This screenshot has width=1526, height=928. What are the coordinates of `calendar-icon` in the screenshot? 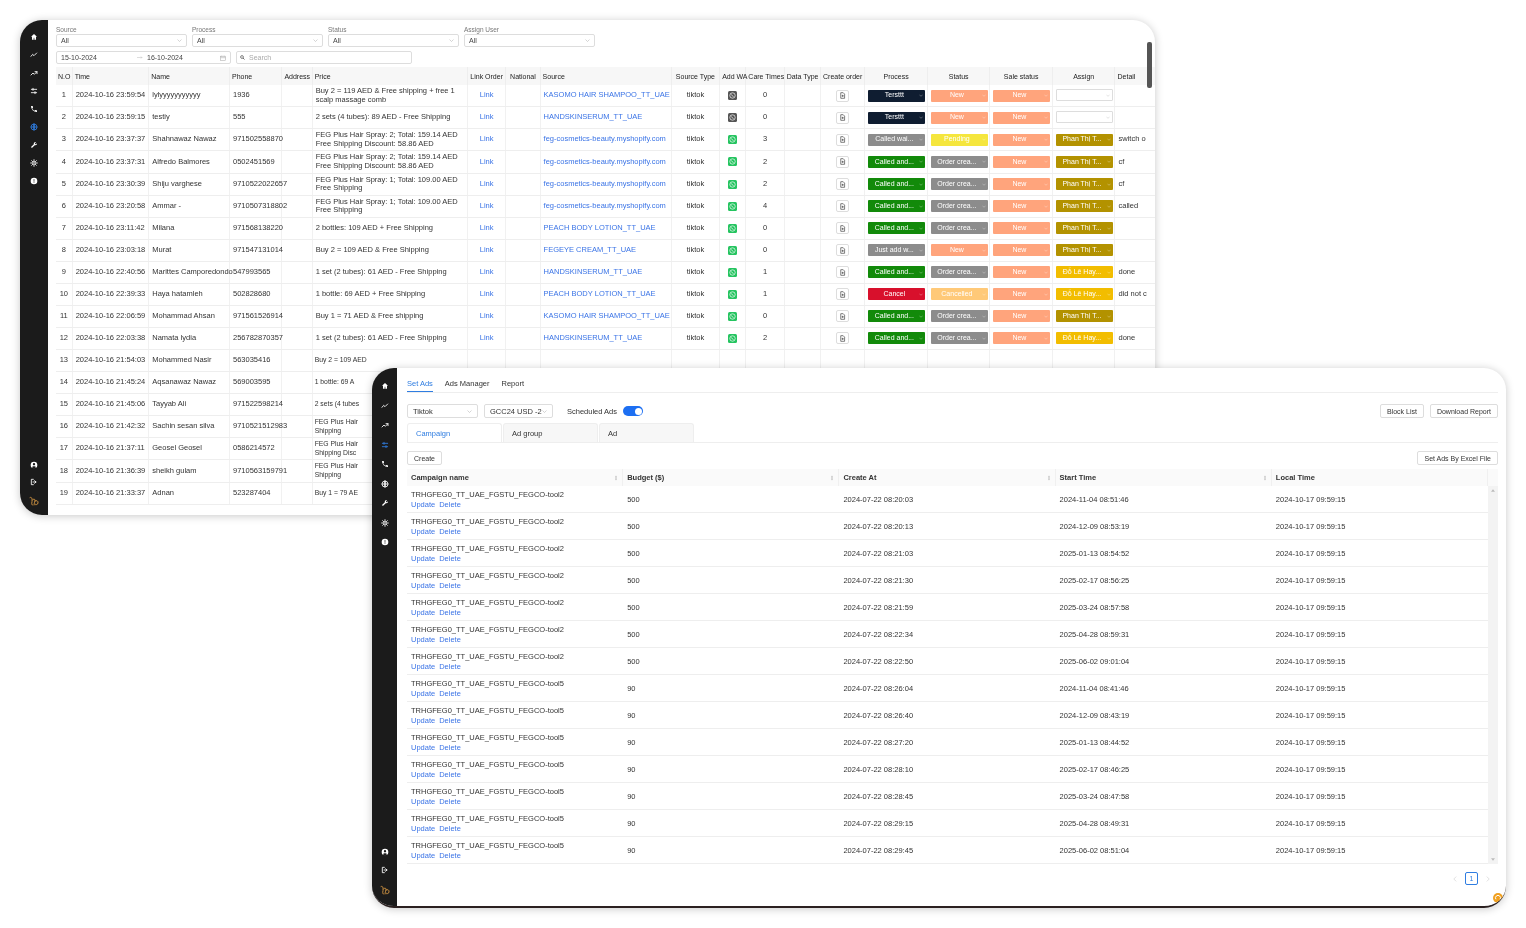 It's located at (223, 57).